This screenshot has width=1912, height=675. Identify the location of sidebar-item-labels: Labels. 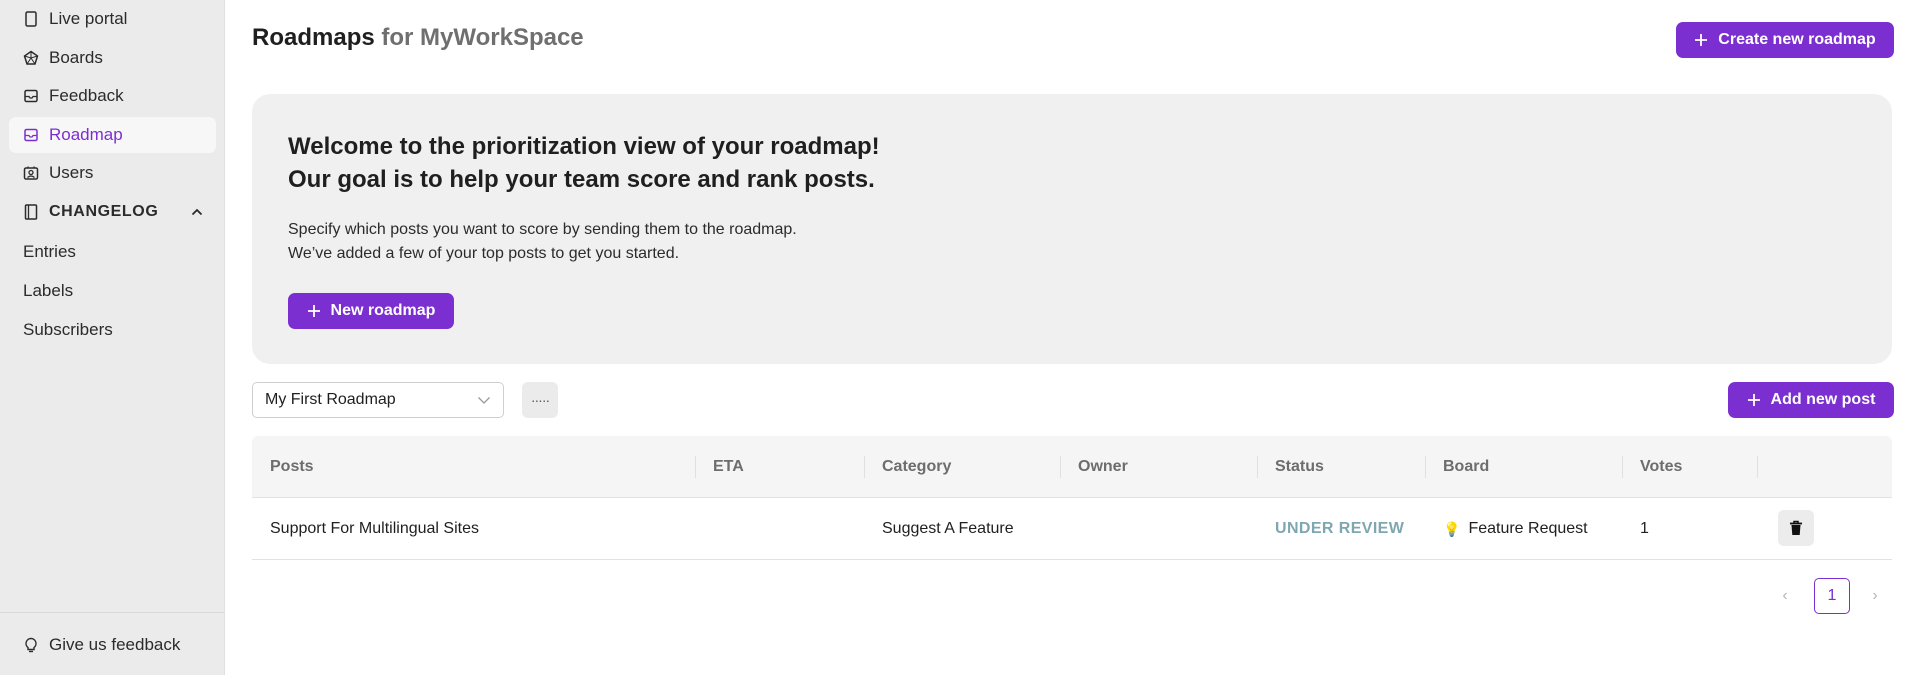
(48, 291).